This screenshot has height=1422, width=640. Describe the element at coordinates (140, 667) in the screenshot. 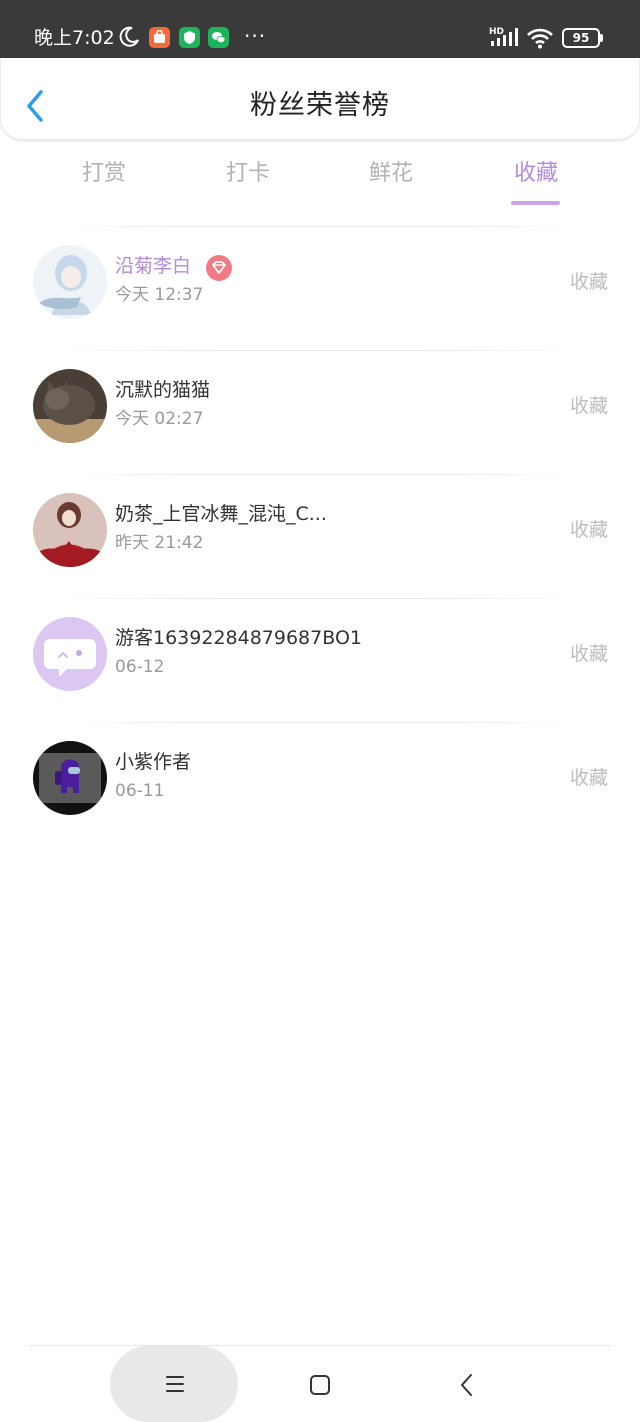

I see `fan-time: 06-12` at that location.